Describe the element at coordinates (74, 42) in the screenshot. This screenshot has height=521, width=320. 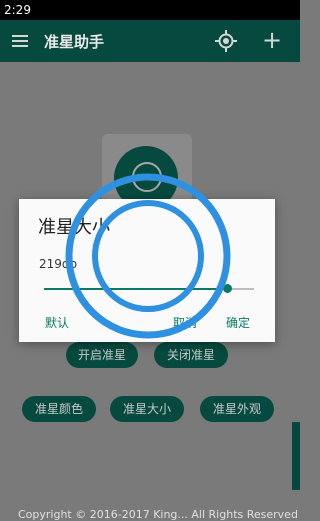
I see `app-title: 准星助手` at that location.